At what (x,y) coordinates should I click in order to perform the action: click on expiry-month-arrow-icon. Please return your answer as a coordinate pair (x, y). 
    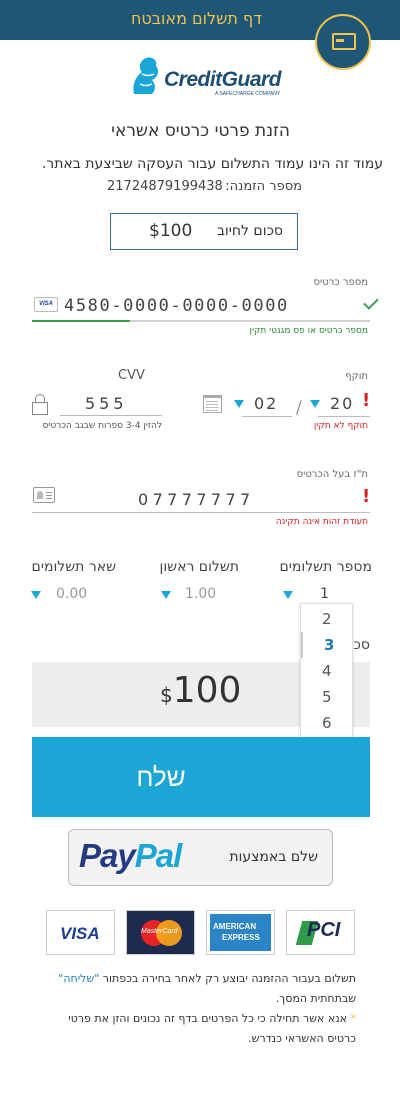
    Looking at the image, I should click on (239, 404).